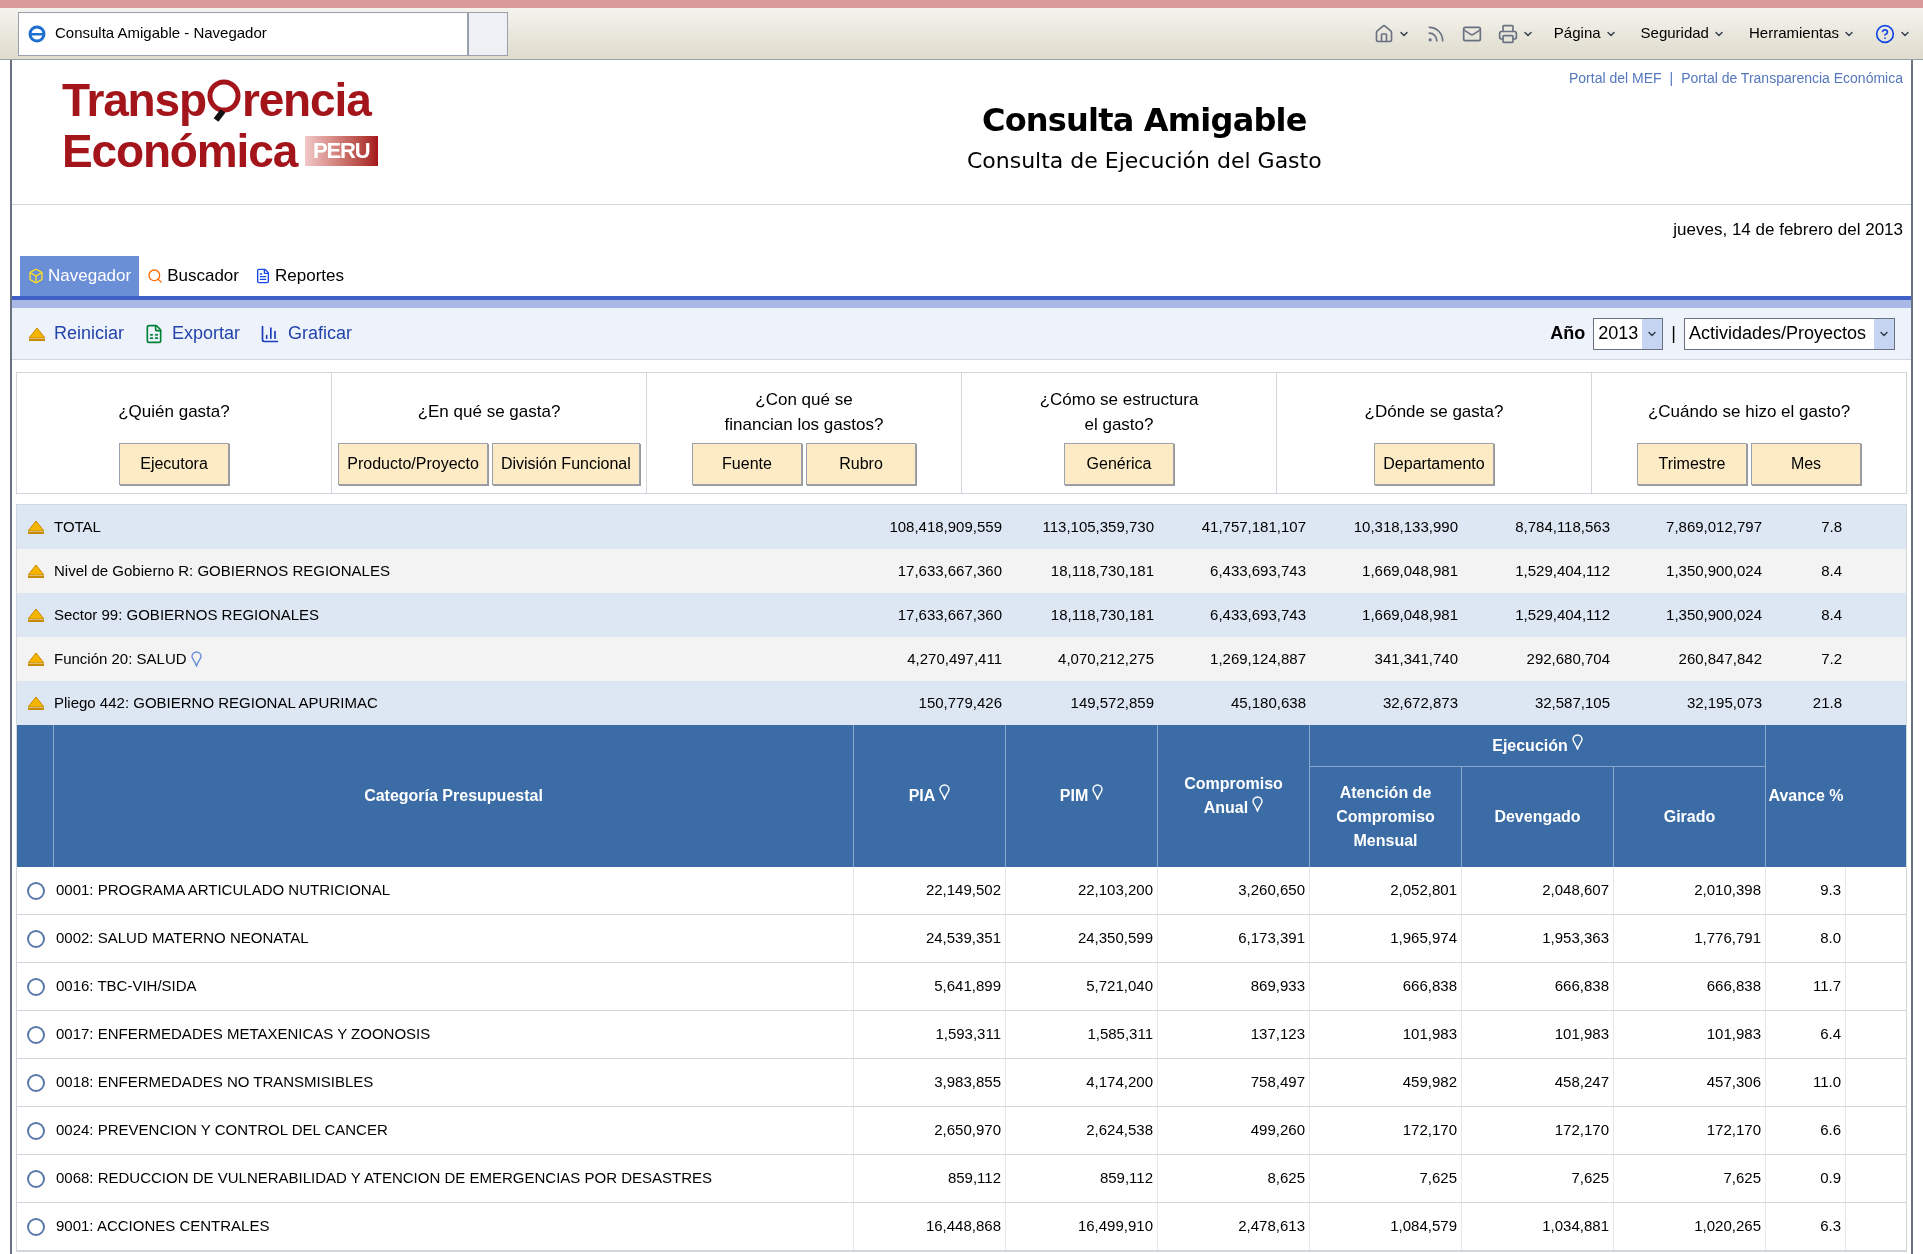 This screenshot has width=1923, height=1254. I want to click on column-header: Devengado, so click(1537, 817).